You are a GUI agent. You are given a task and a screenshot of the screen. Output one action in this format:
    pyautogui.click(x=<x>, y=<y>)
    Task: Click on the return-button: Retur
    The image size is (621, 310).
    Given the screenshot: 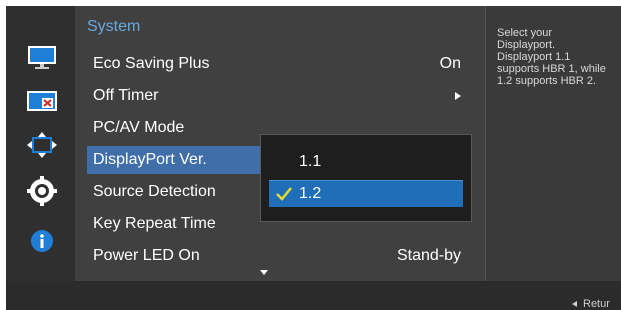 What is the action you would take?
    pyautogui.click(x=591, y=304)
    